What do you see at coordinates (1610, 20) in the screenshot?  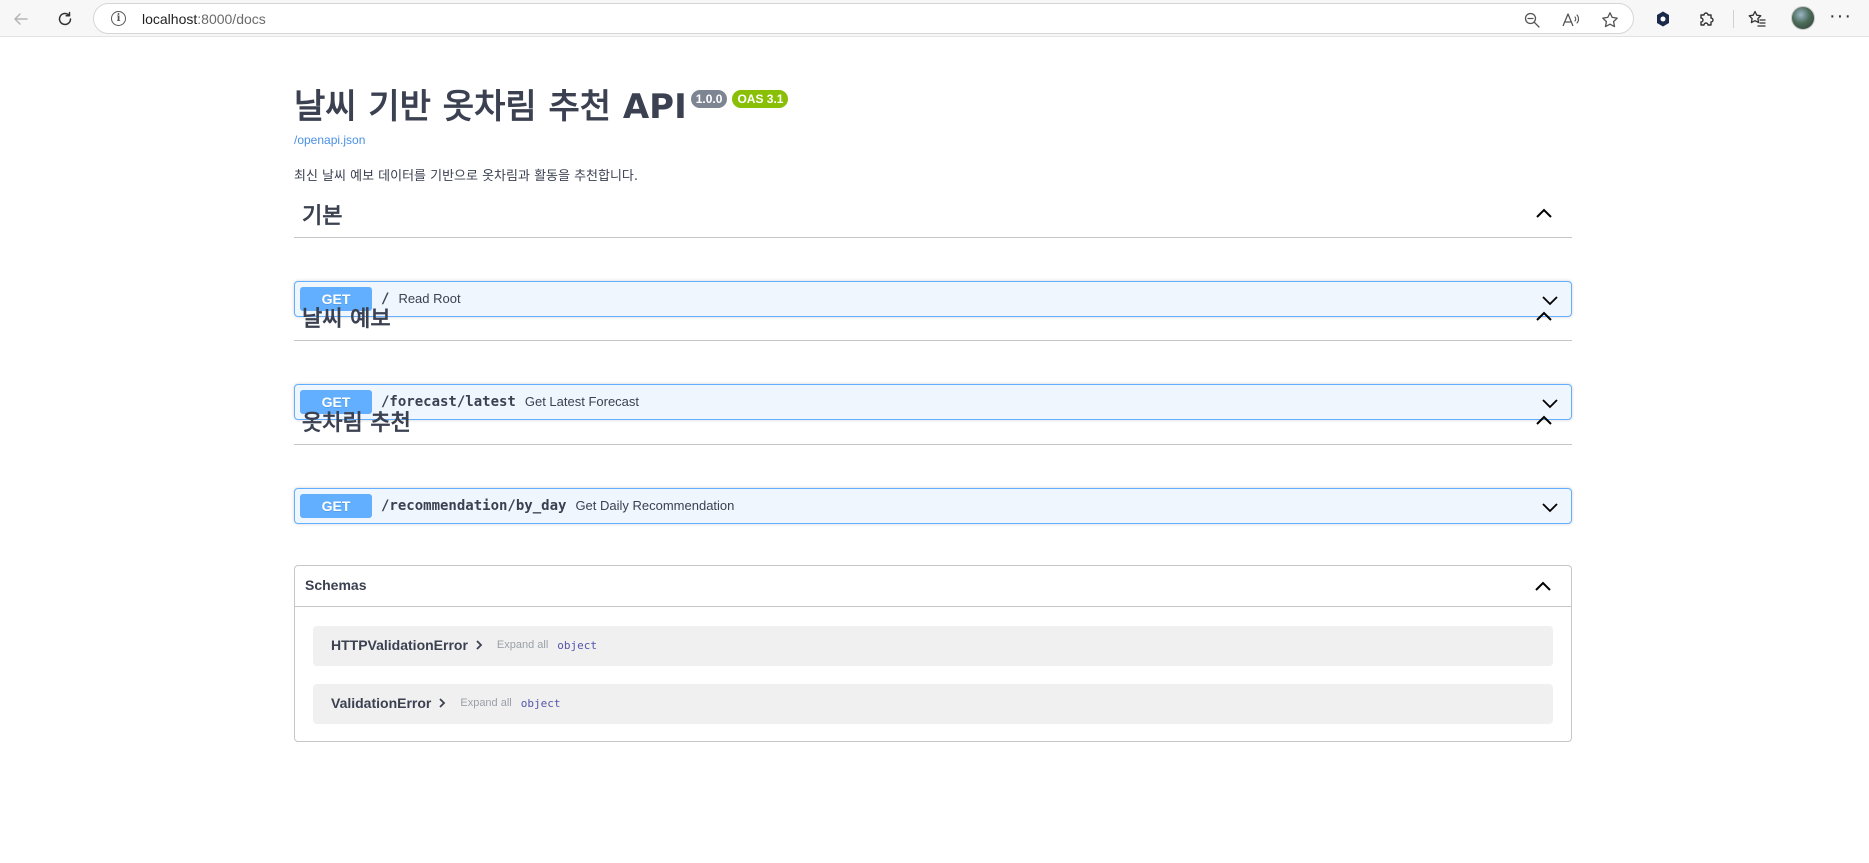 I see `star-icon` at bounding box center [1610, 20].